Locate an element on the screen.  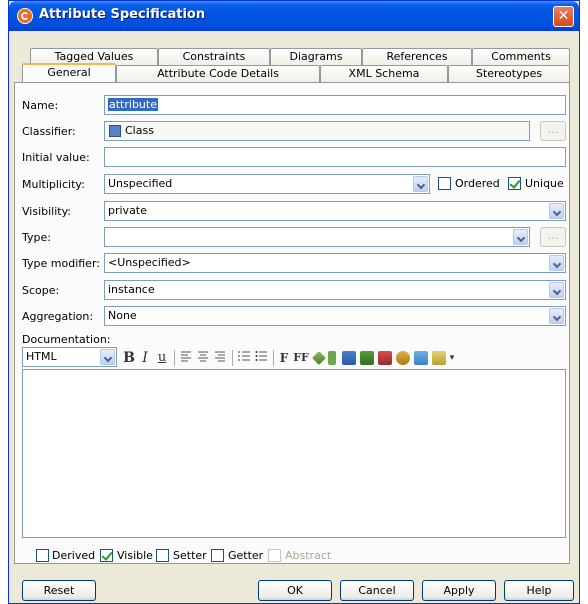
align-center-icon is located at coordinates (203, 358).